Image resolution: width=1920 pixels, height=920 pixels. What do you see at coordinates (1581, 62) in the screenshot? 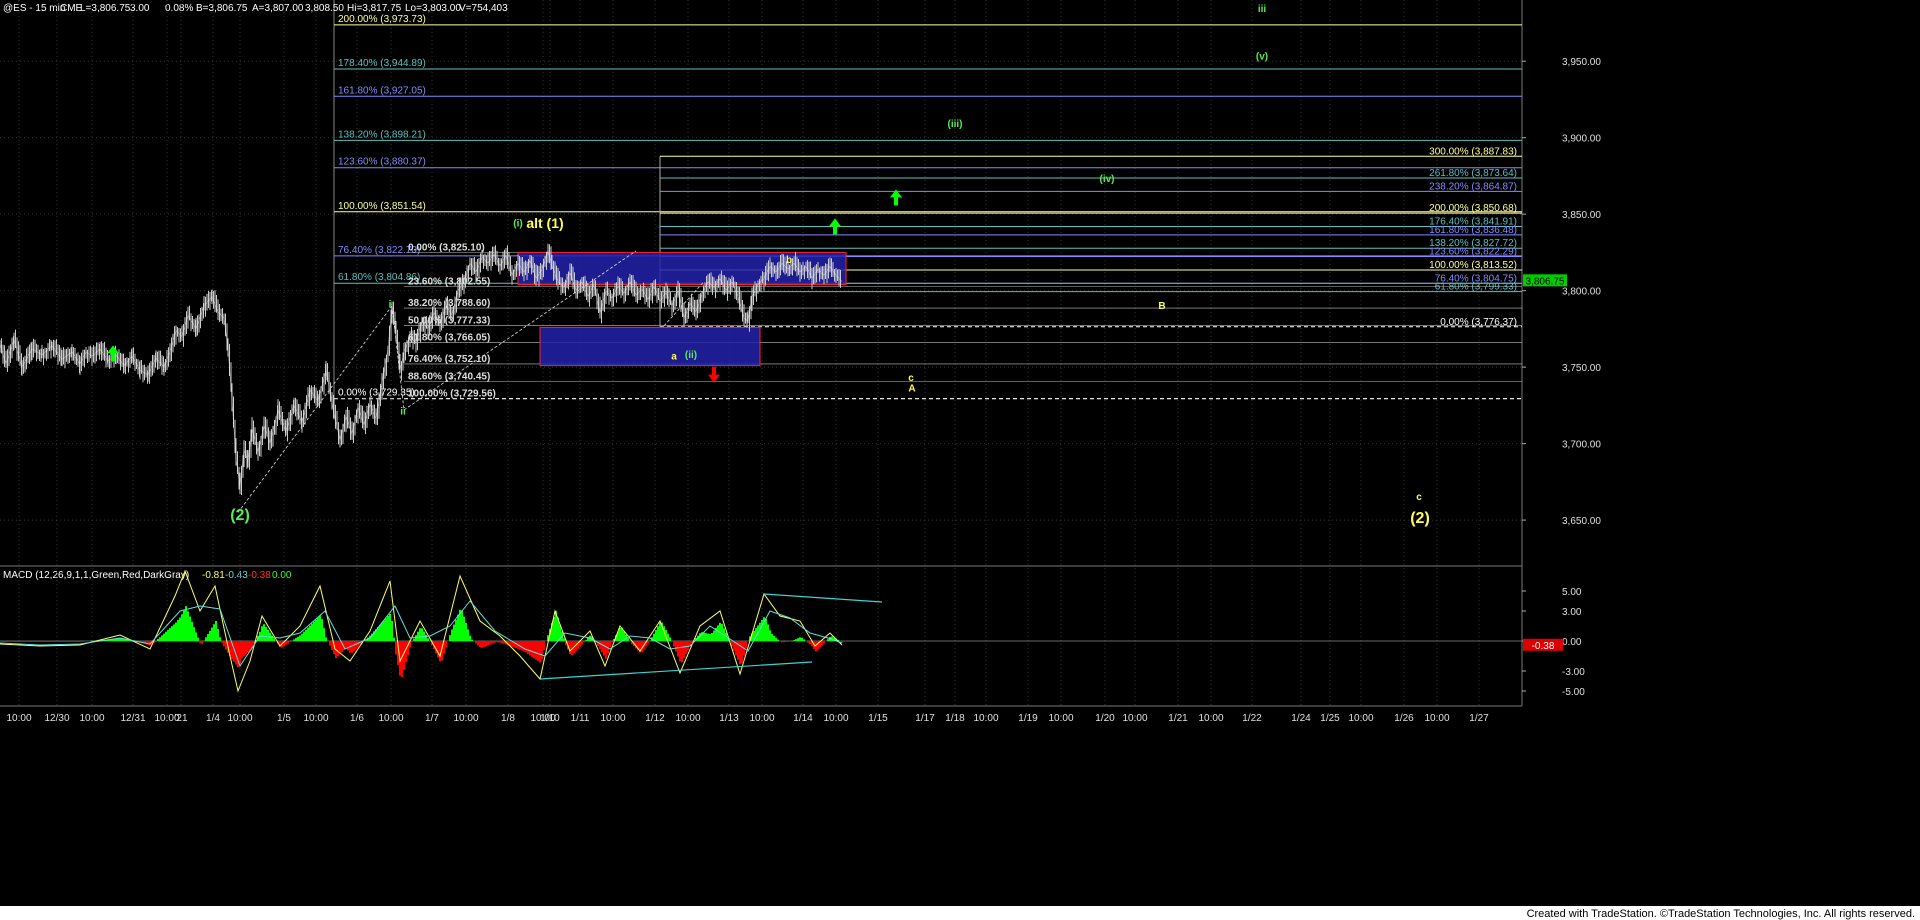
I see `y-tick-label: 3,950.00` at bounding box center [1581, 62].